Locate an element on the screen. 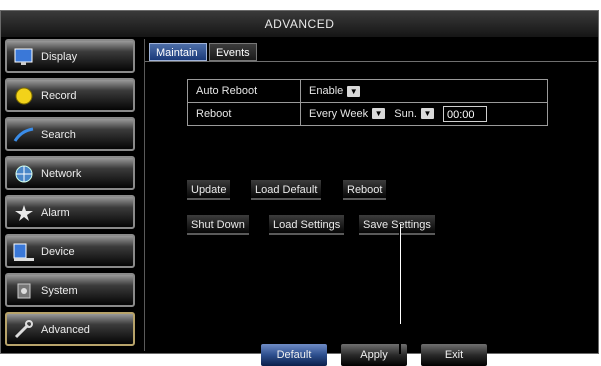 This screenshot has width=601, height=366. sidebar-item-network: Network is located at coordinates (70, 173).